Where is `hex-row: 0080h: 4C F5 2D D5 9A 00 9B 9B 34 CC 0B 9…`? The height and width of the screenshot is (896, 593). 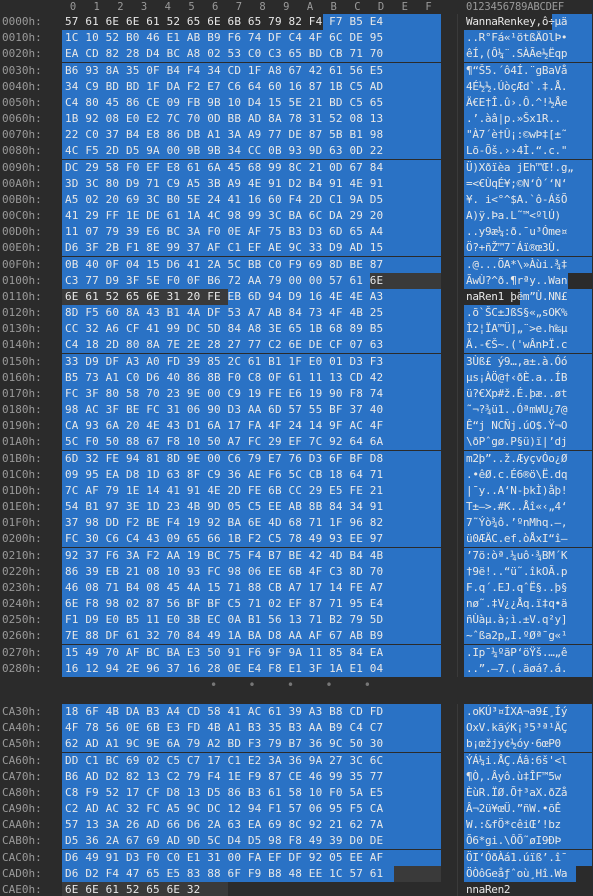 hex-row: 0080h: 4C F5 2D D5 9A 00 9B 9B 34 CC 0B 9… is located at coordinates (296, 151).